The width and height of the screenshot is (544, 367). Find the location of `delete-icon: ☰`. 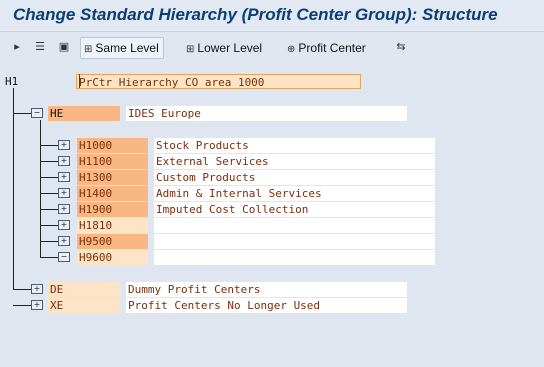

delete-icon: ☰ is located at coordinates (40, 47).